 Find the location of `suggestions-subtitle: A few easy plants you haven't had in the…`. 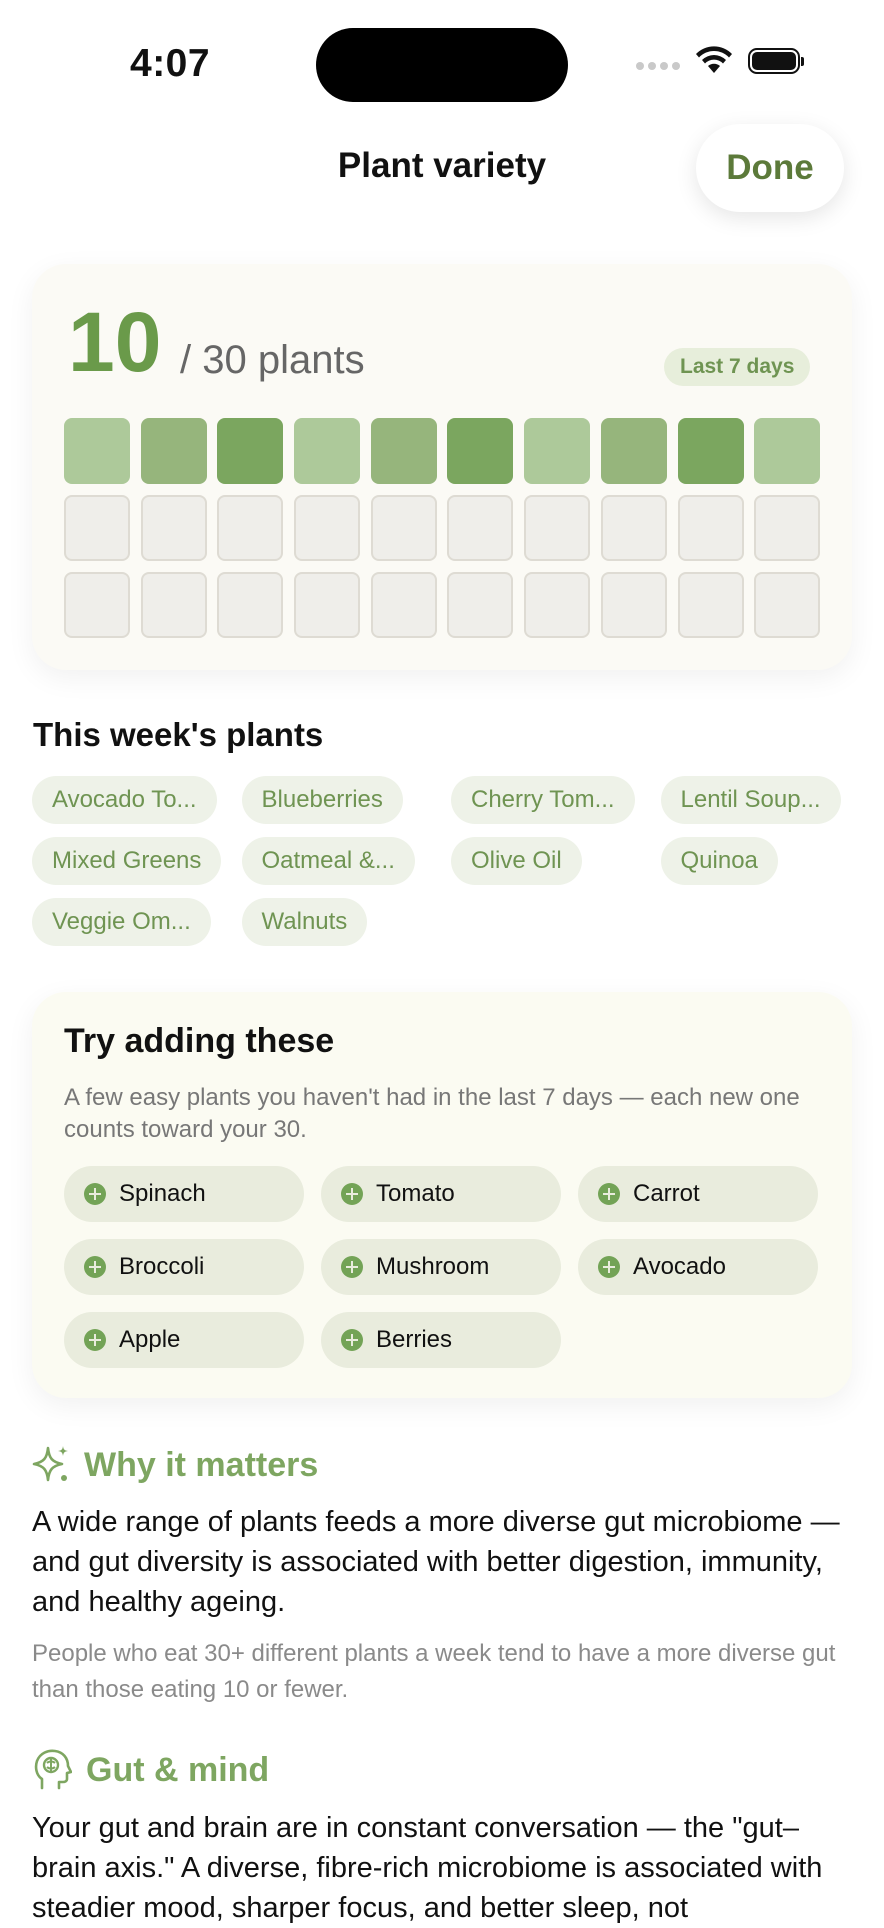

suggestions-subtitle: A few easy plants you haven't had in the… is located at coordinates (432, 1113).